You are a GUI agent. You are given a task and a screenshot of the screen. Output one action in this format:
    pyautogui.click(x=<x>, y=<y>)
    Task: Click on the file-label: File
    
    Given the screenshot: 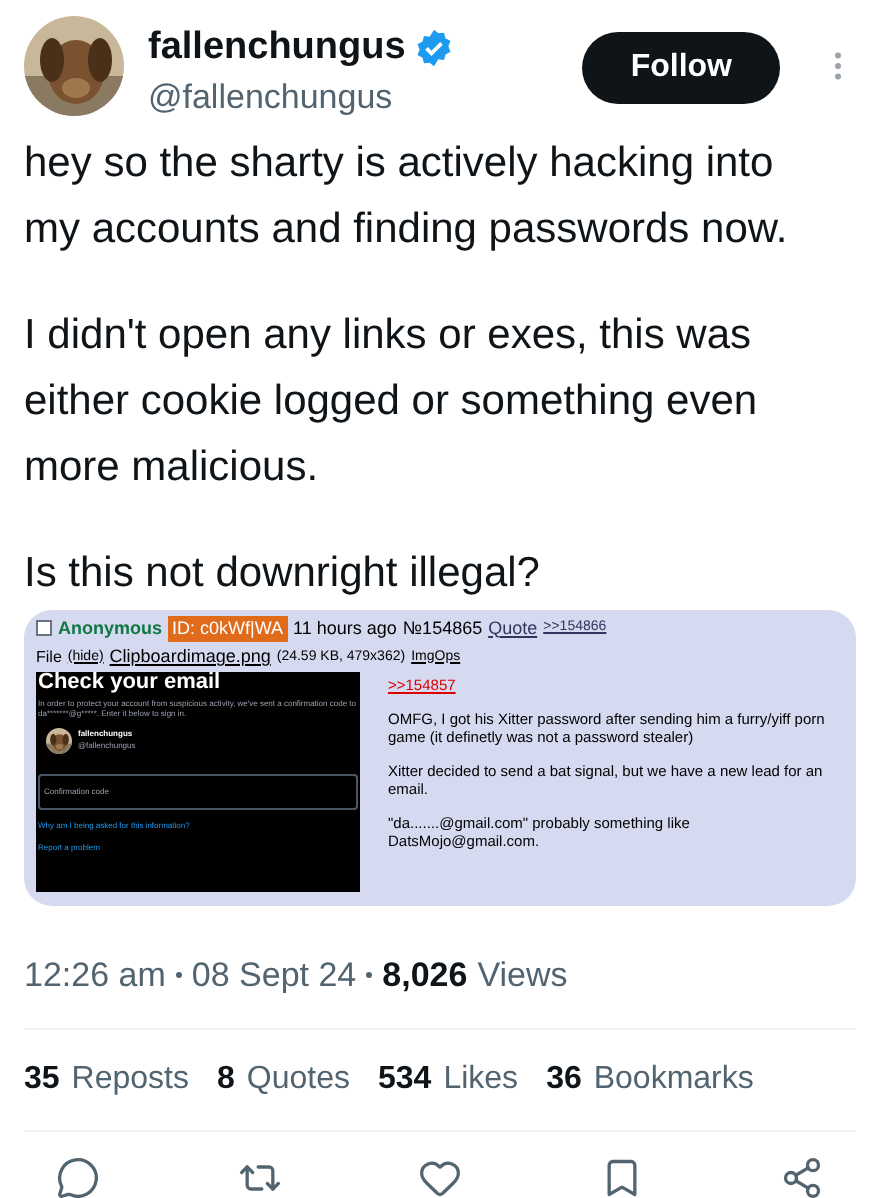 What is the action you would take?
    pyautogui.click(x=49, y=657)
    